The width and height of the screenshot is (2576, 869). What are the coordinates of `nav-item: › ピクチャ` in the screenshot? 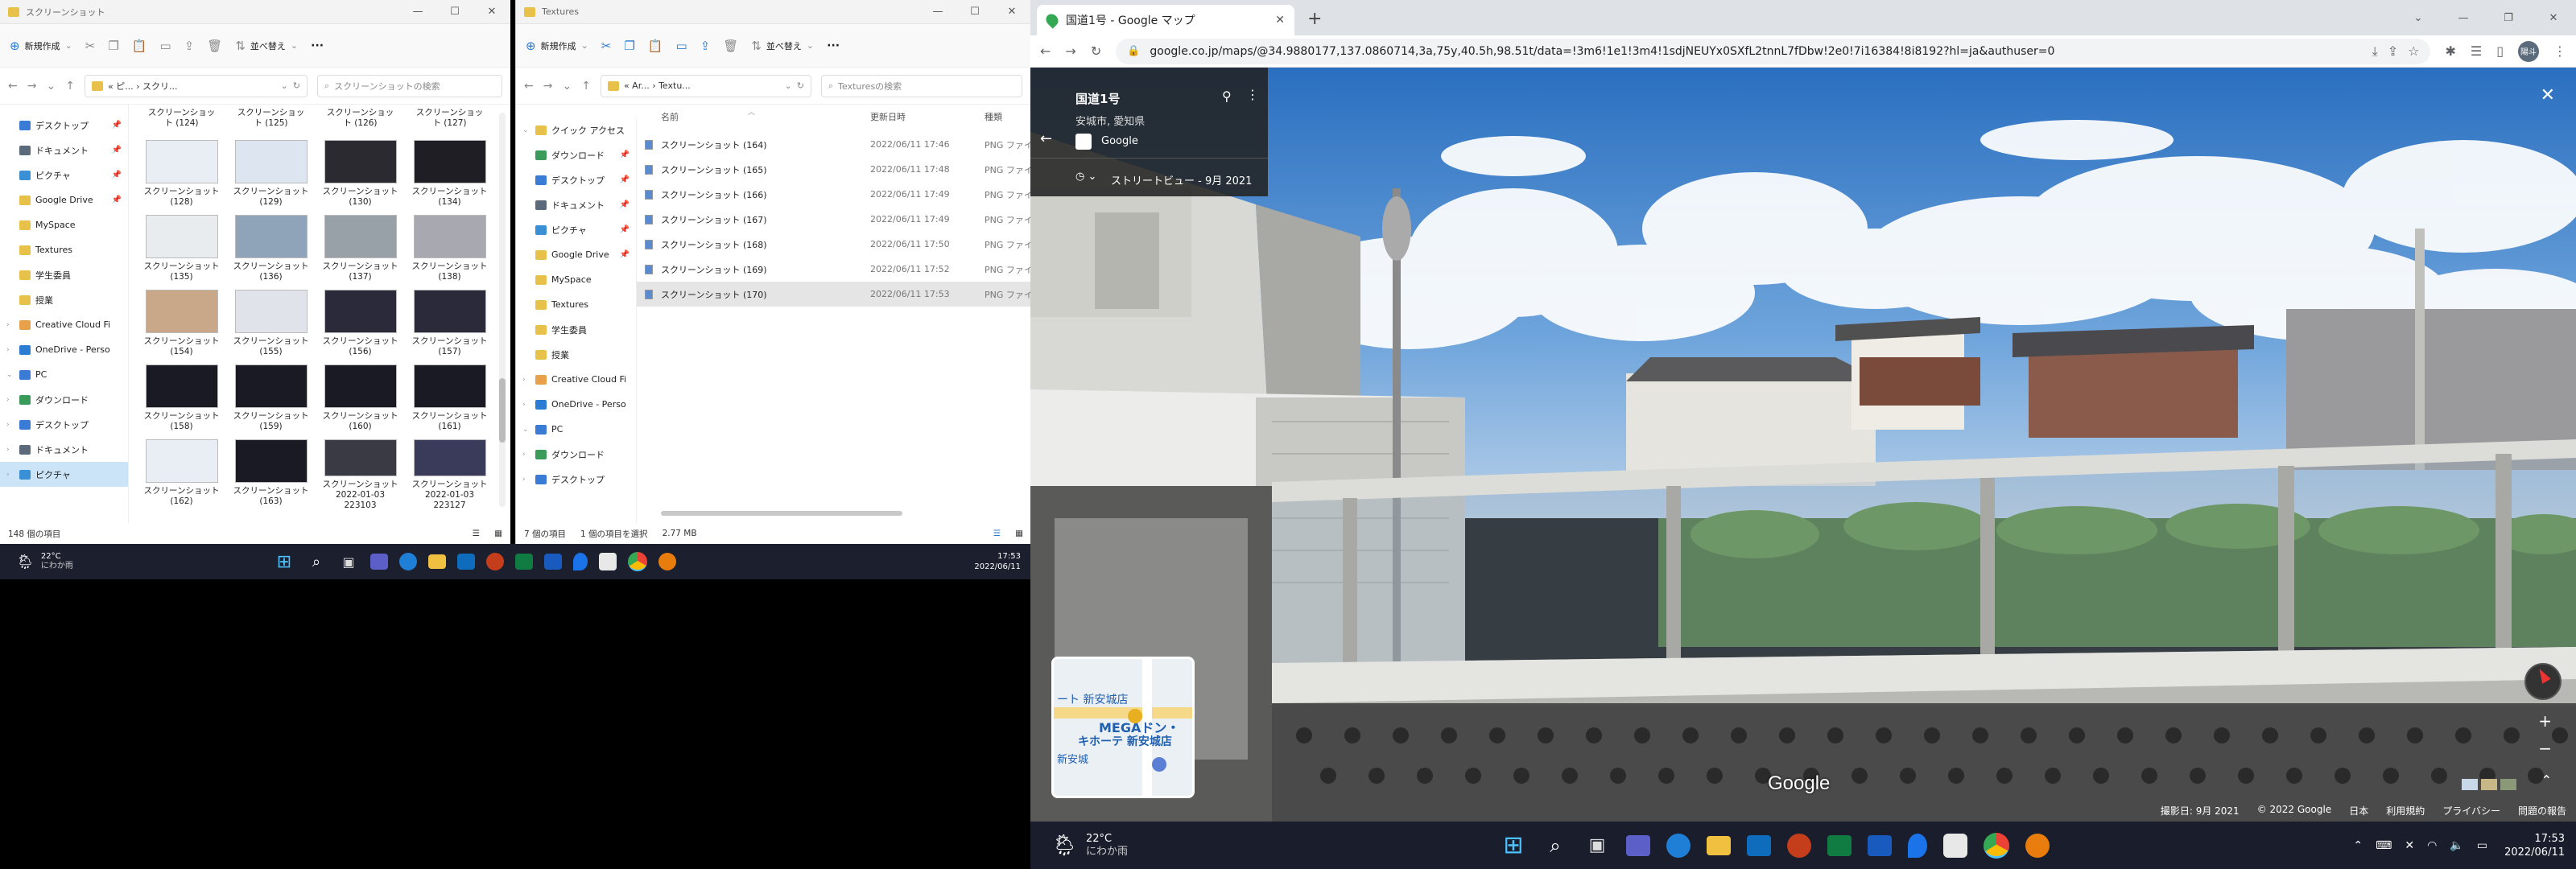 It's located at (64, 475).